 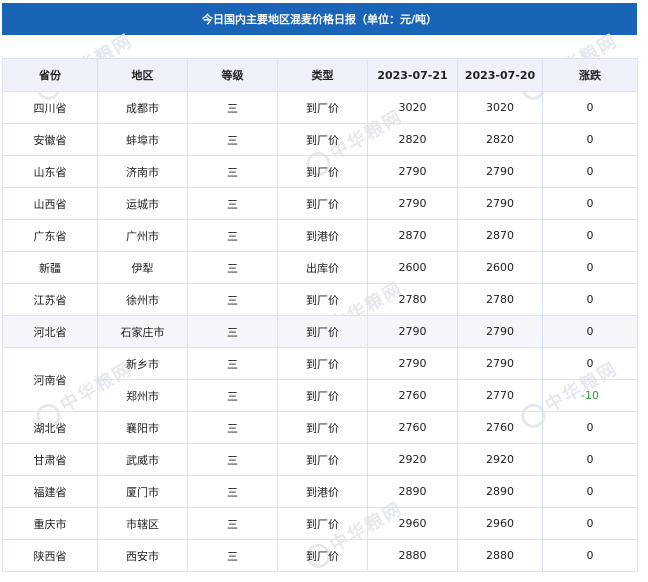 What do you see at coordinates (500, 459) in the screenshot?
I see `price-0720-cell: 2920` at bounding box center [500, 459].